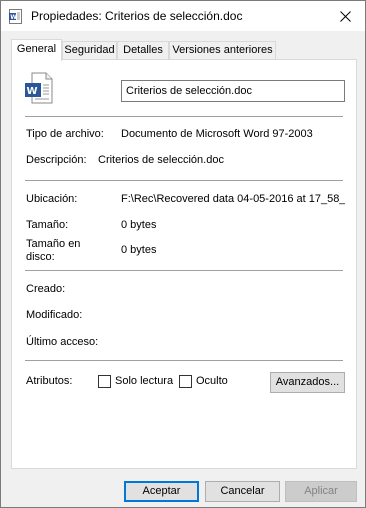 The image size is (366, 508). Describe the element at coordinates (89, 50) in the screenshot. I see `tab-security: Seguridad` at that location.